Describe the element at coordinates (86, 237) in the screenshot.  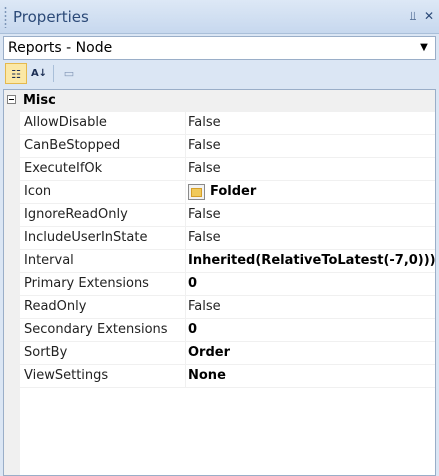
I see `property-name: IncludeUserInState` at that location.